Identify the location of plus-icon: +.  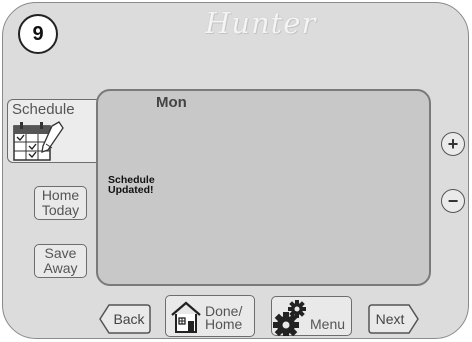
(453, 144).